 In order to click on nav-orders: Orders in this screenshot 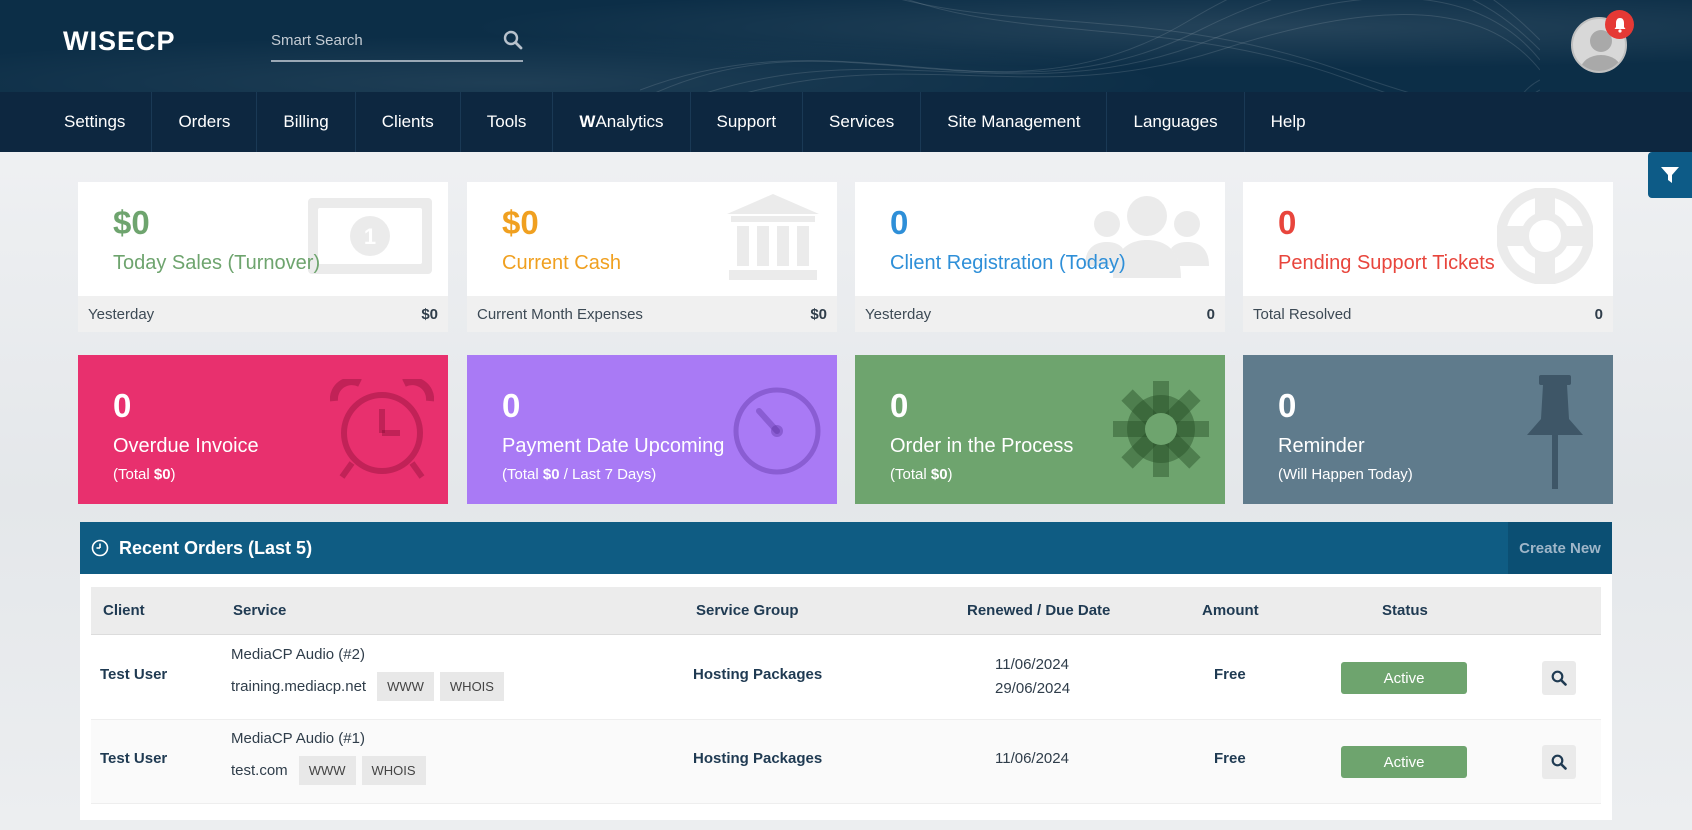, I will do `click(205, 122)`.